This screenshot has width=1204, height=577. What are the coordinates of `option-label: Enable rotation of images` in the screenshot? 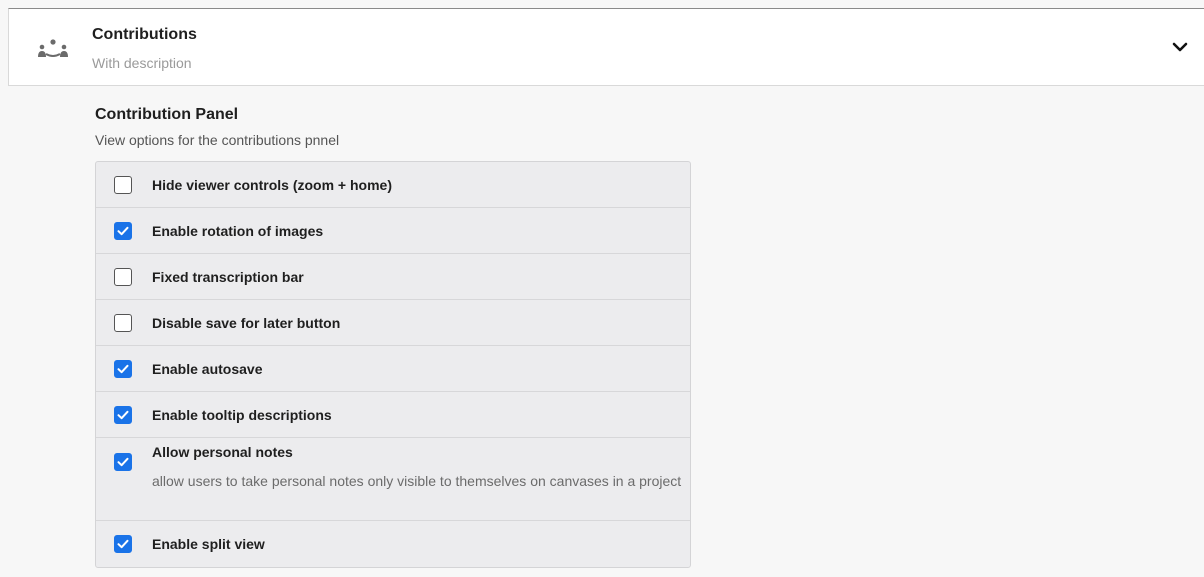 It's located at (238, 230).